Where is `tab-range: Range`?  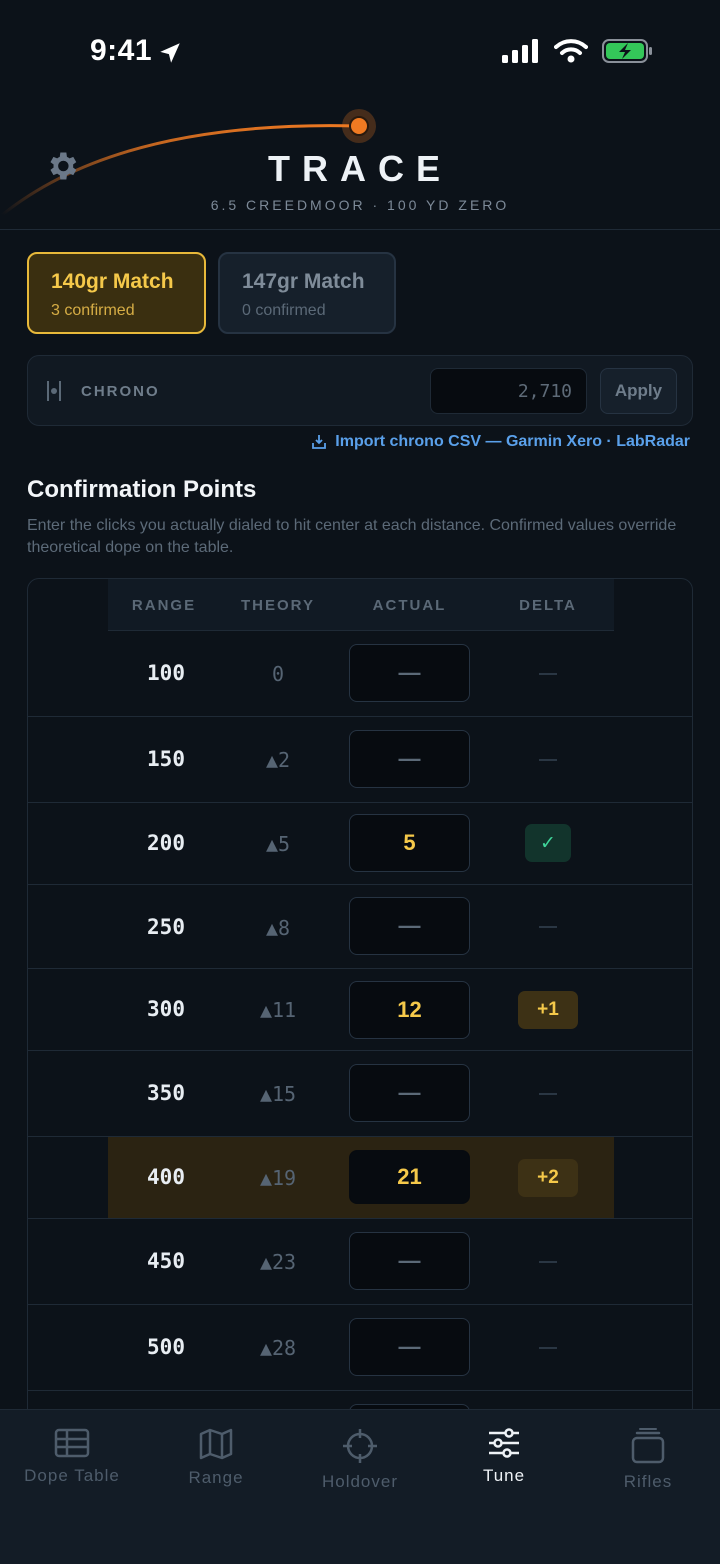
tab-range: Range is located at coordinates (216, 1458).